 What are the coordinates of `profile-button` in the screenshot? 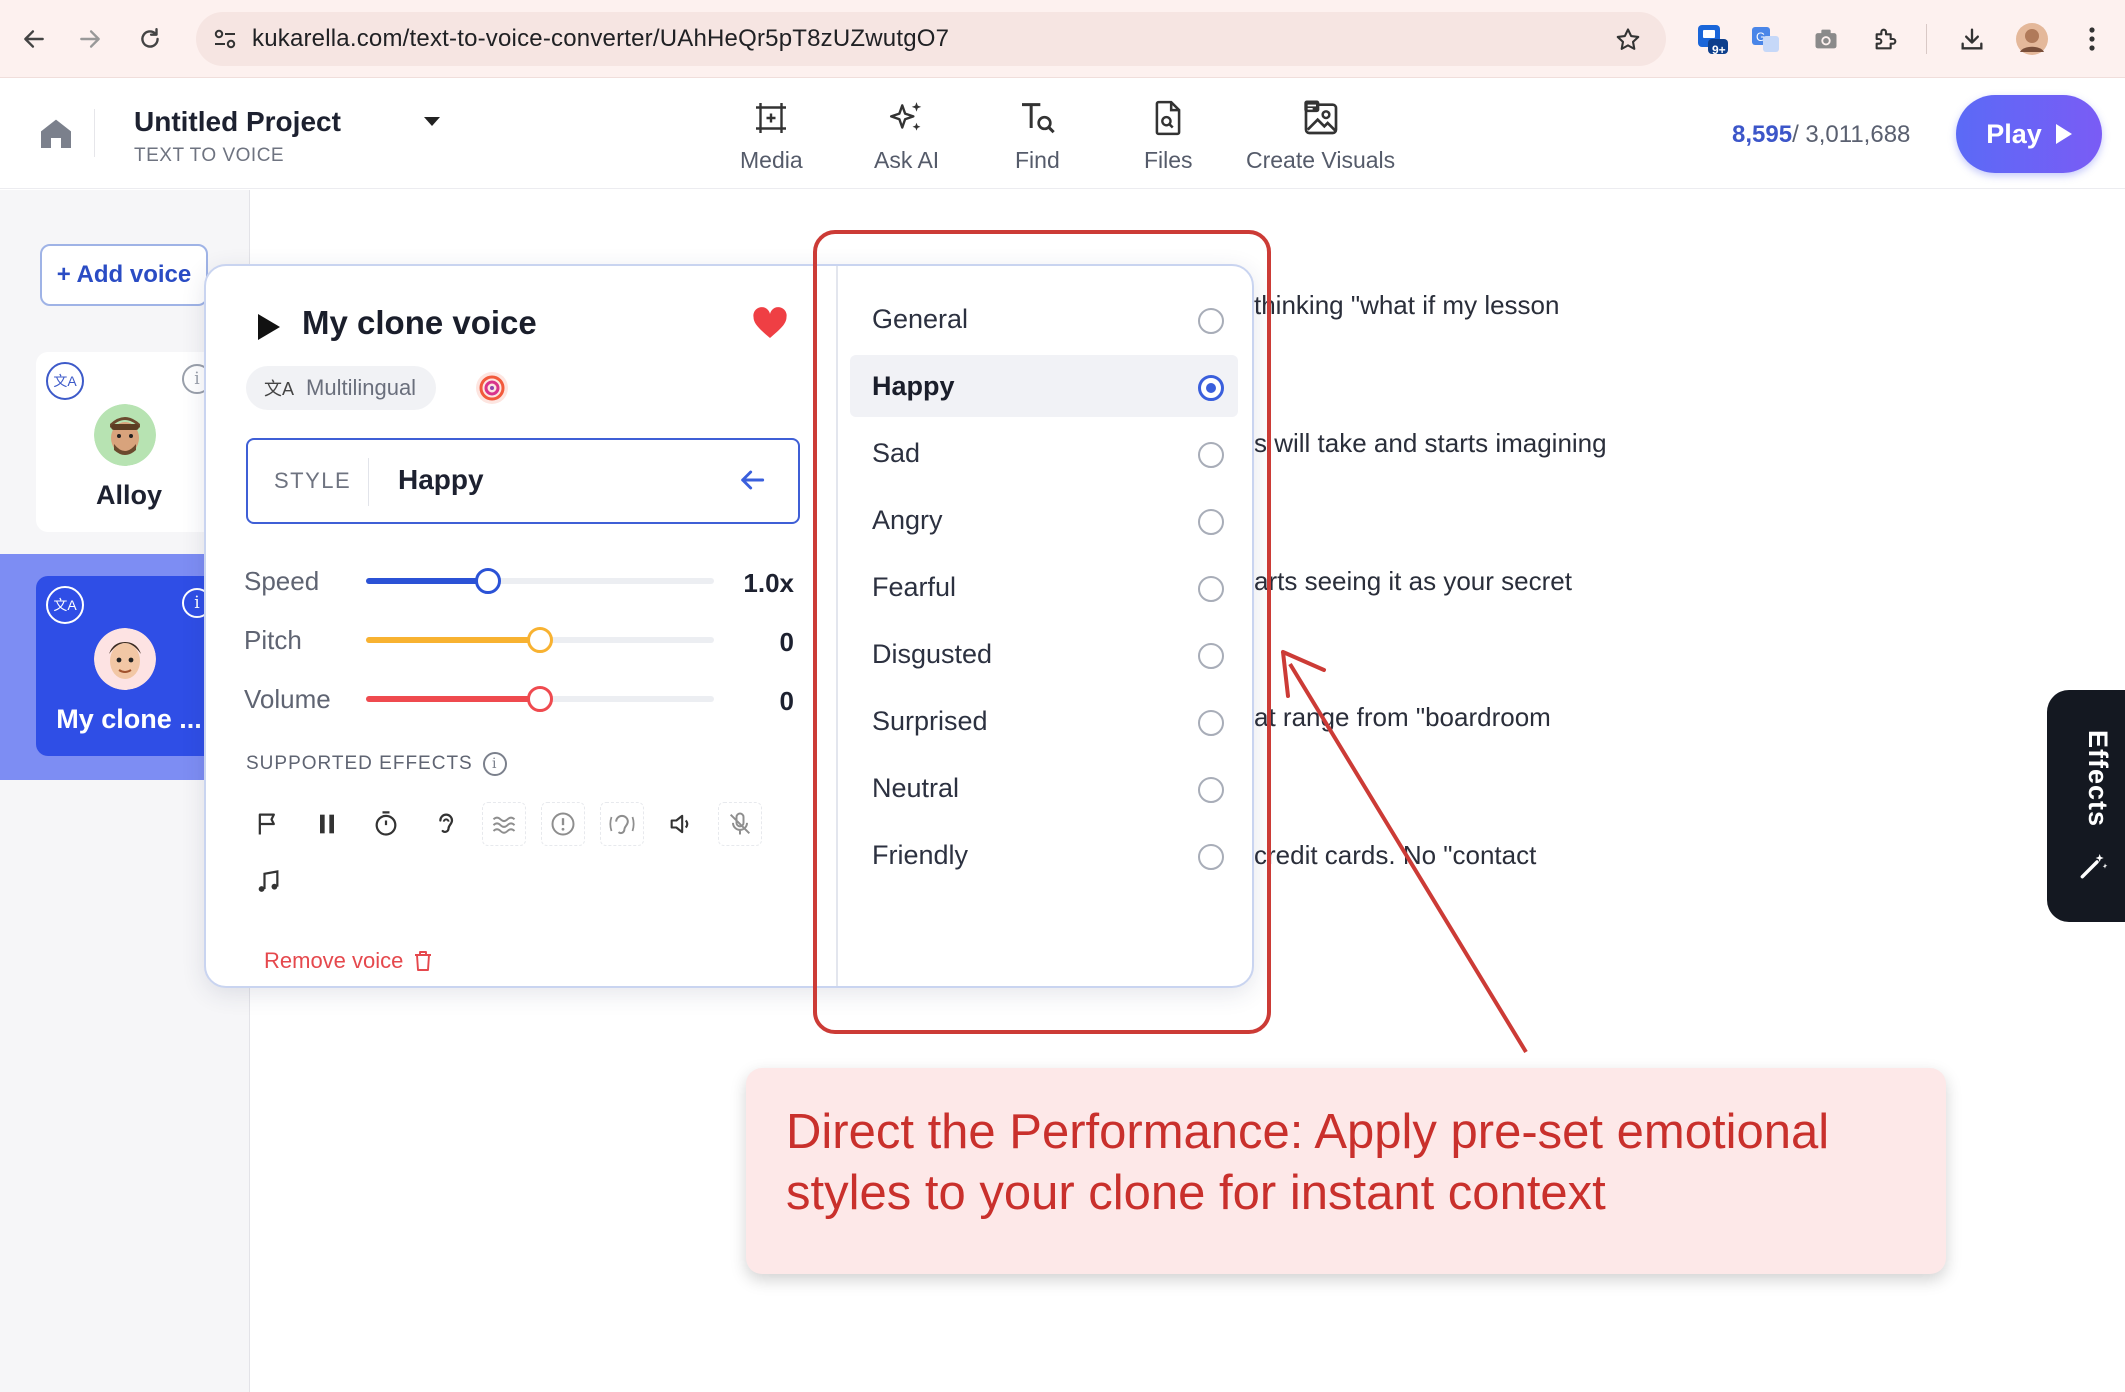 It's located at (2032, 39).